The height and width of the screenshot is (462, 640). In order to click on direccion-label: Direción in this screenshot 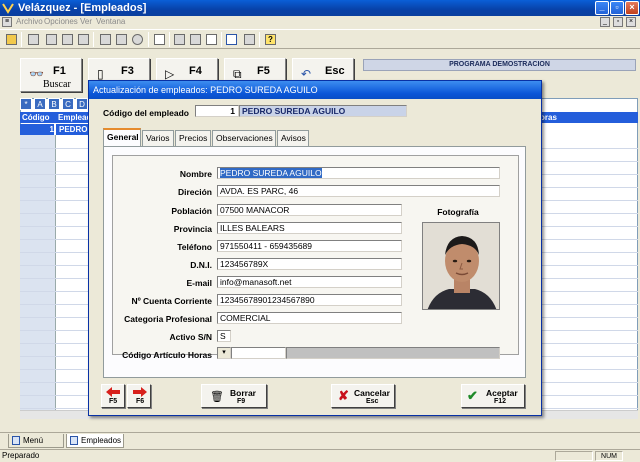, I will do `click(194, 192)`.